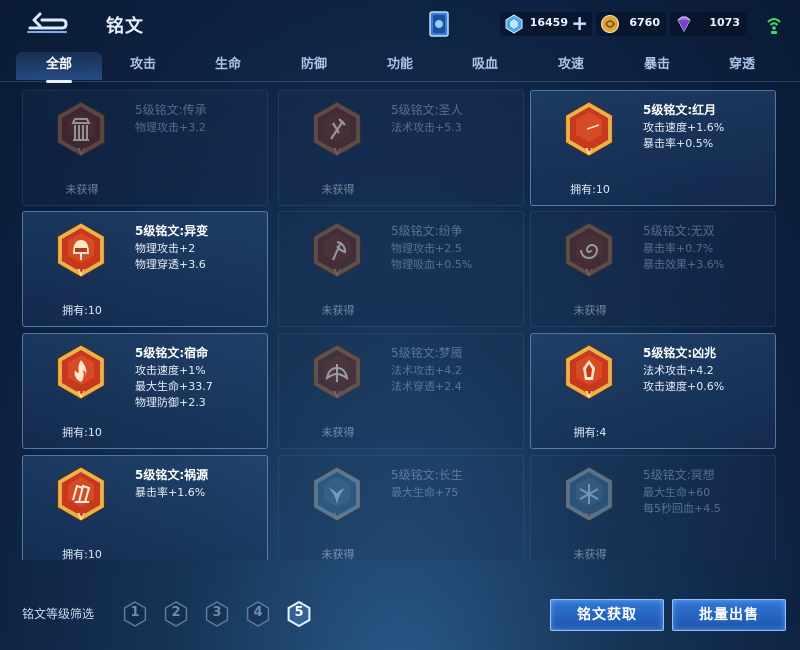 This screenshot has width=800, height=650. I want to click on get-rune-button: 铭文获取, so click(607, 615).